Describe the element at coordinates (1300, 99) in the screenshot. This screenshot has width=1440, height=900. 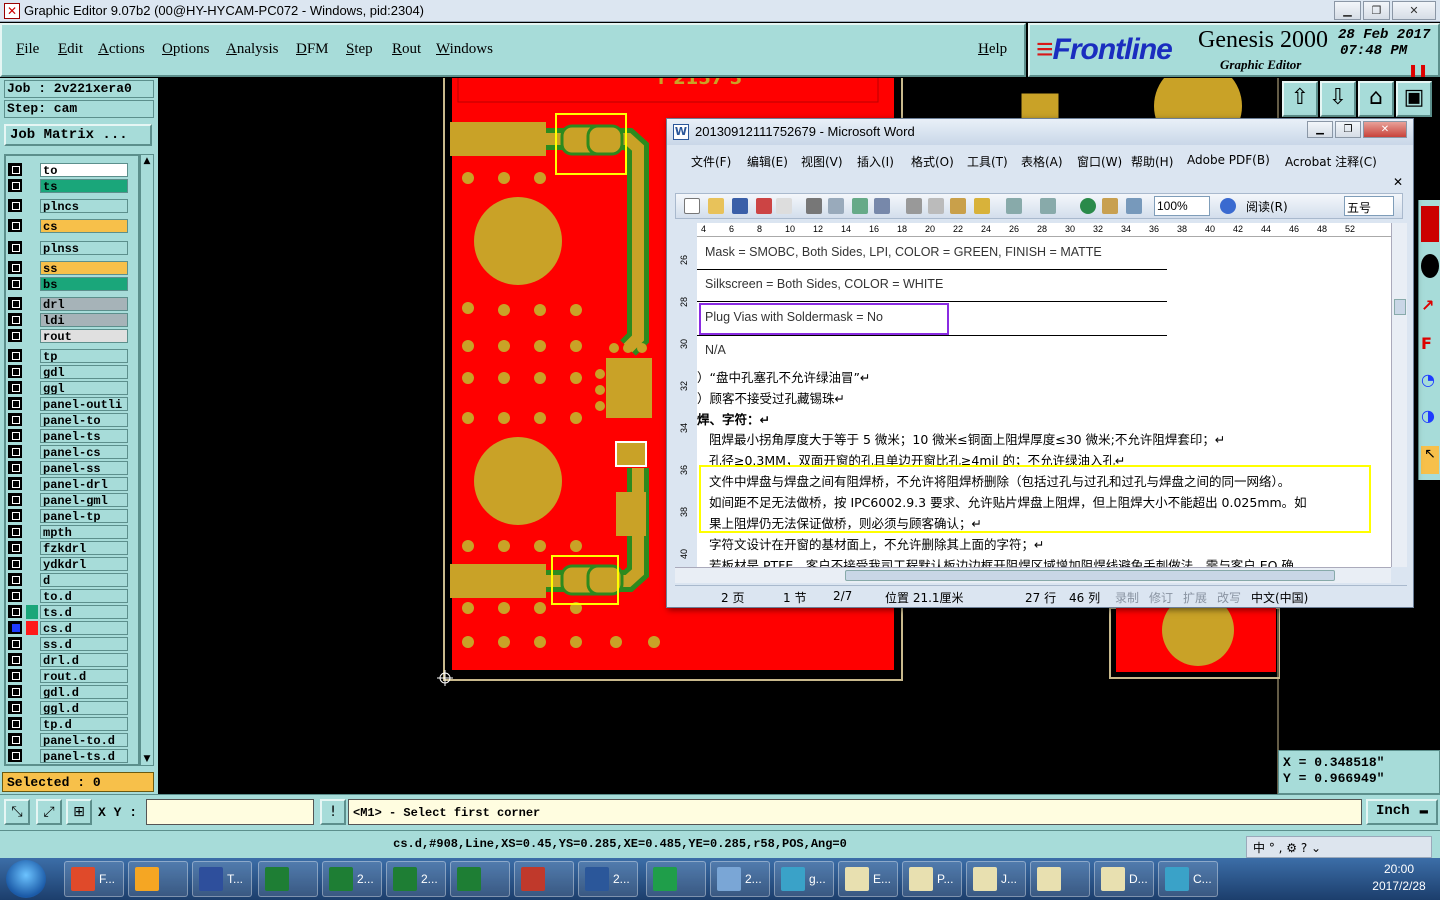
I see `open-job-icon: ⇧` at that location.